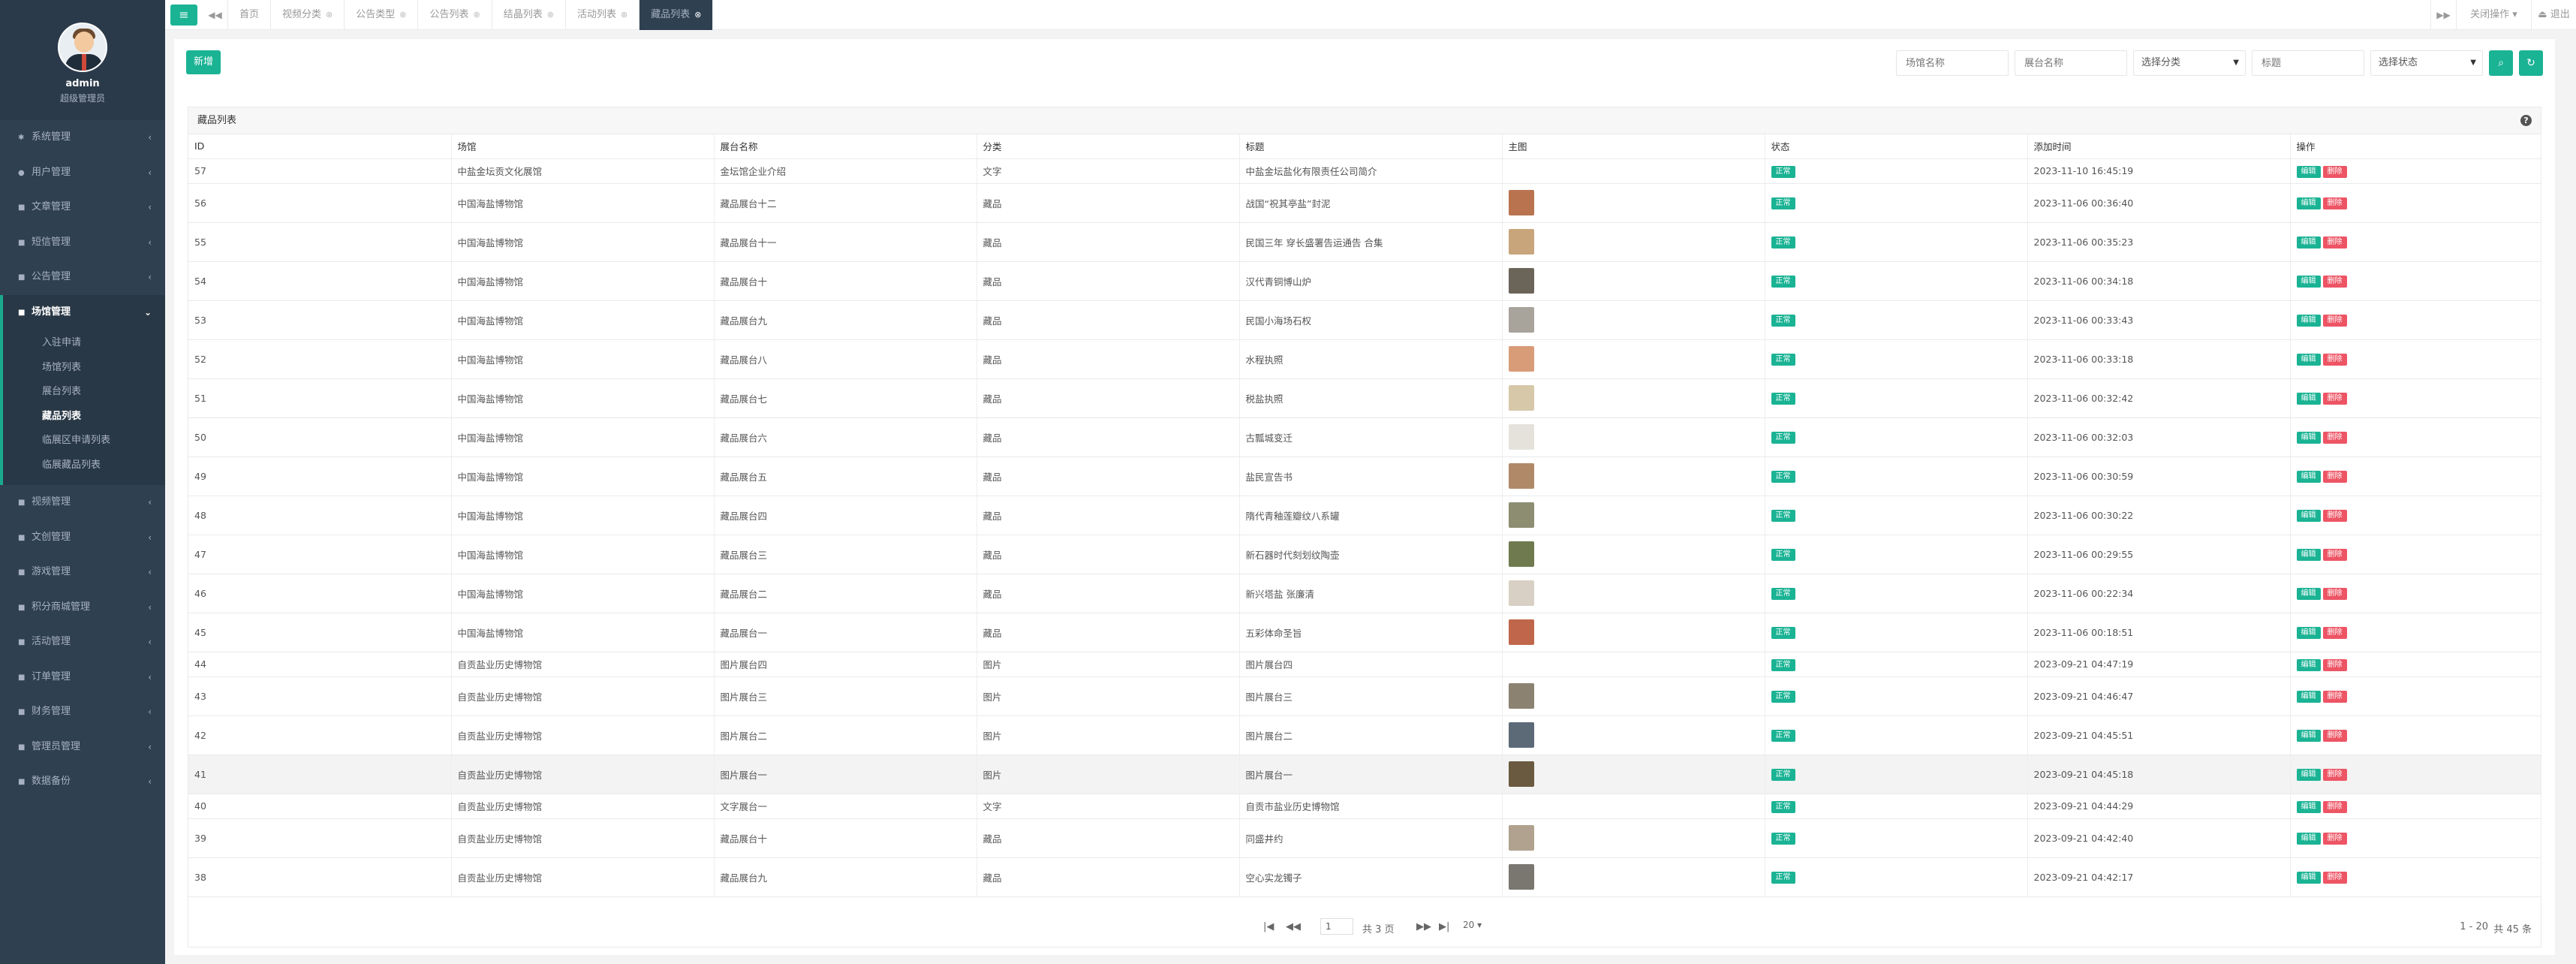 The image size is (2576, 964). Describe the element at coordinates (1371, 146) in the screenshot. I see `column-header: 标题` at that location.